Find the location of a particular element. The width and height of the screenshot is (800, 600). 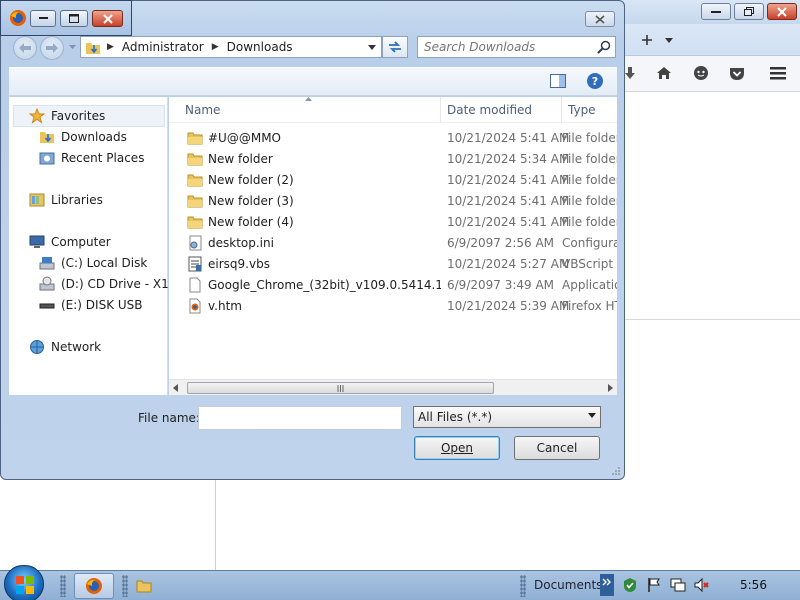

firefox-titlebar is located at coordinates (710, 12).